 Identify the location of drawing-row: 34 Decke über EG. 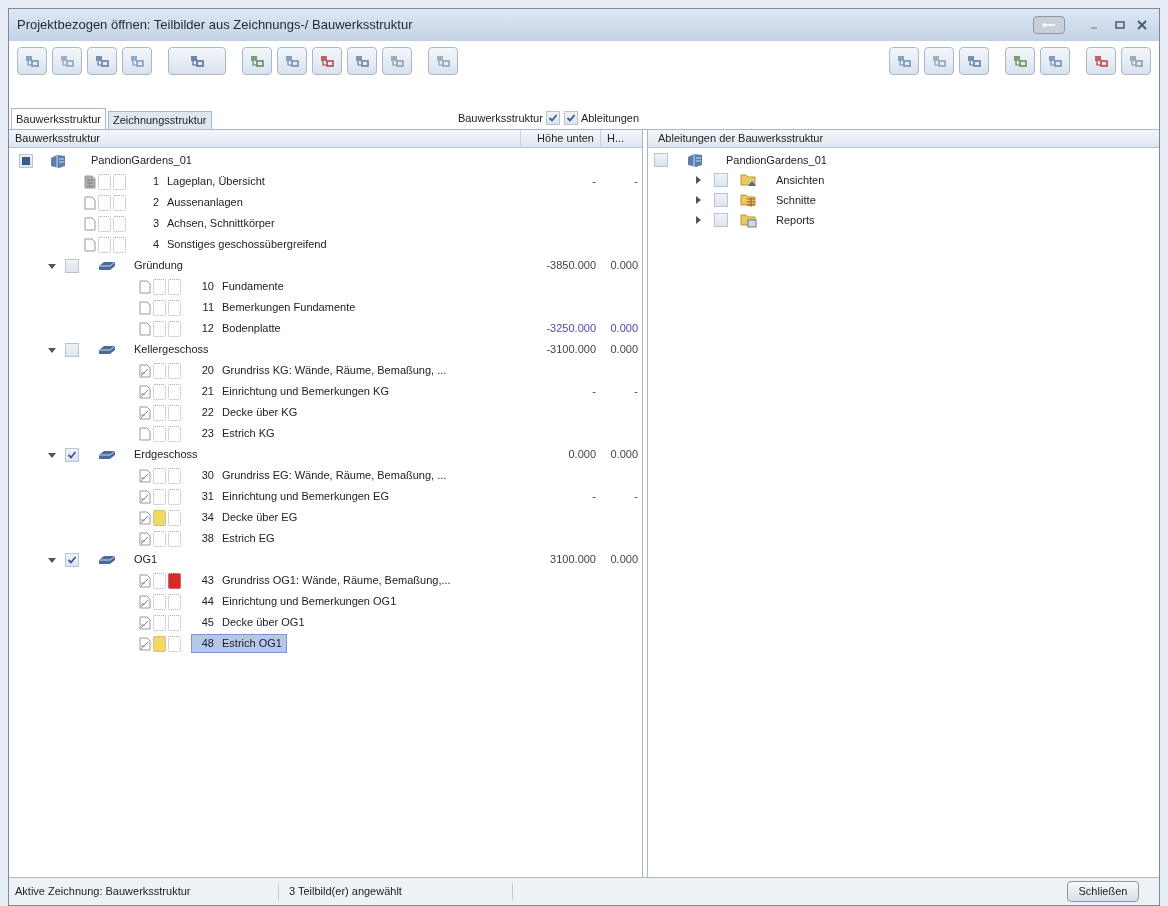
(247, 517).